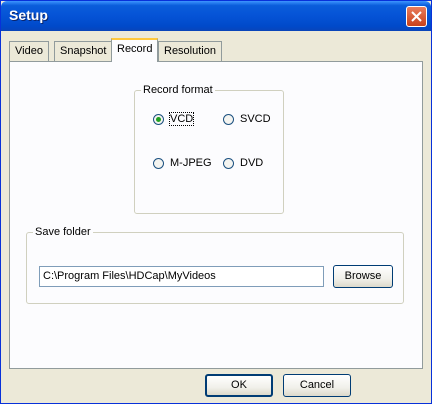  I want to click on radio-mjpeg: M-JPEG, so click(185, 164).